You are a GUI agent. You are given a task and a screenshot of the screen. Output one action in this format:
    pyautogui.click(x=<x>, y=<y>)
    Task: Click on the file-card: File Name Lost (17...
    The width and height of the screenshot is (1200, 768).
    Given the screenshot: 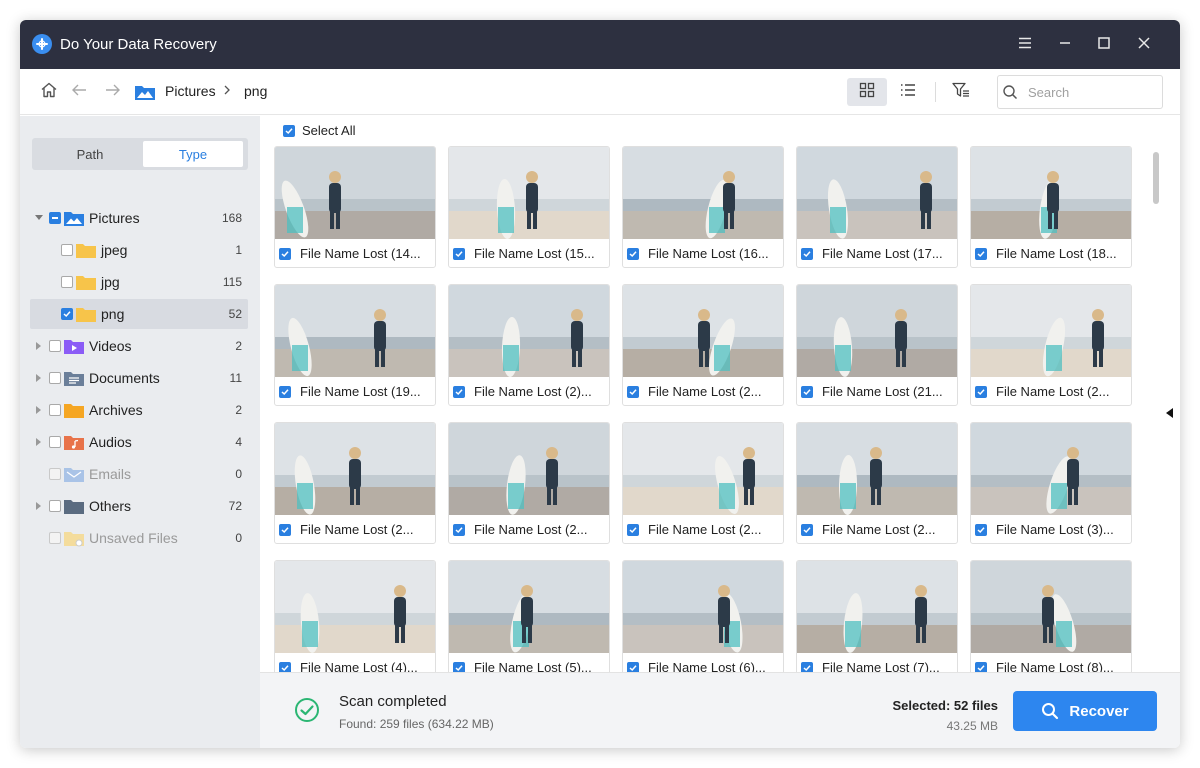 What is the action you would take?
    pyautogui.click(x=877, y=207)
    